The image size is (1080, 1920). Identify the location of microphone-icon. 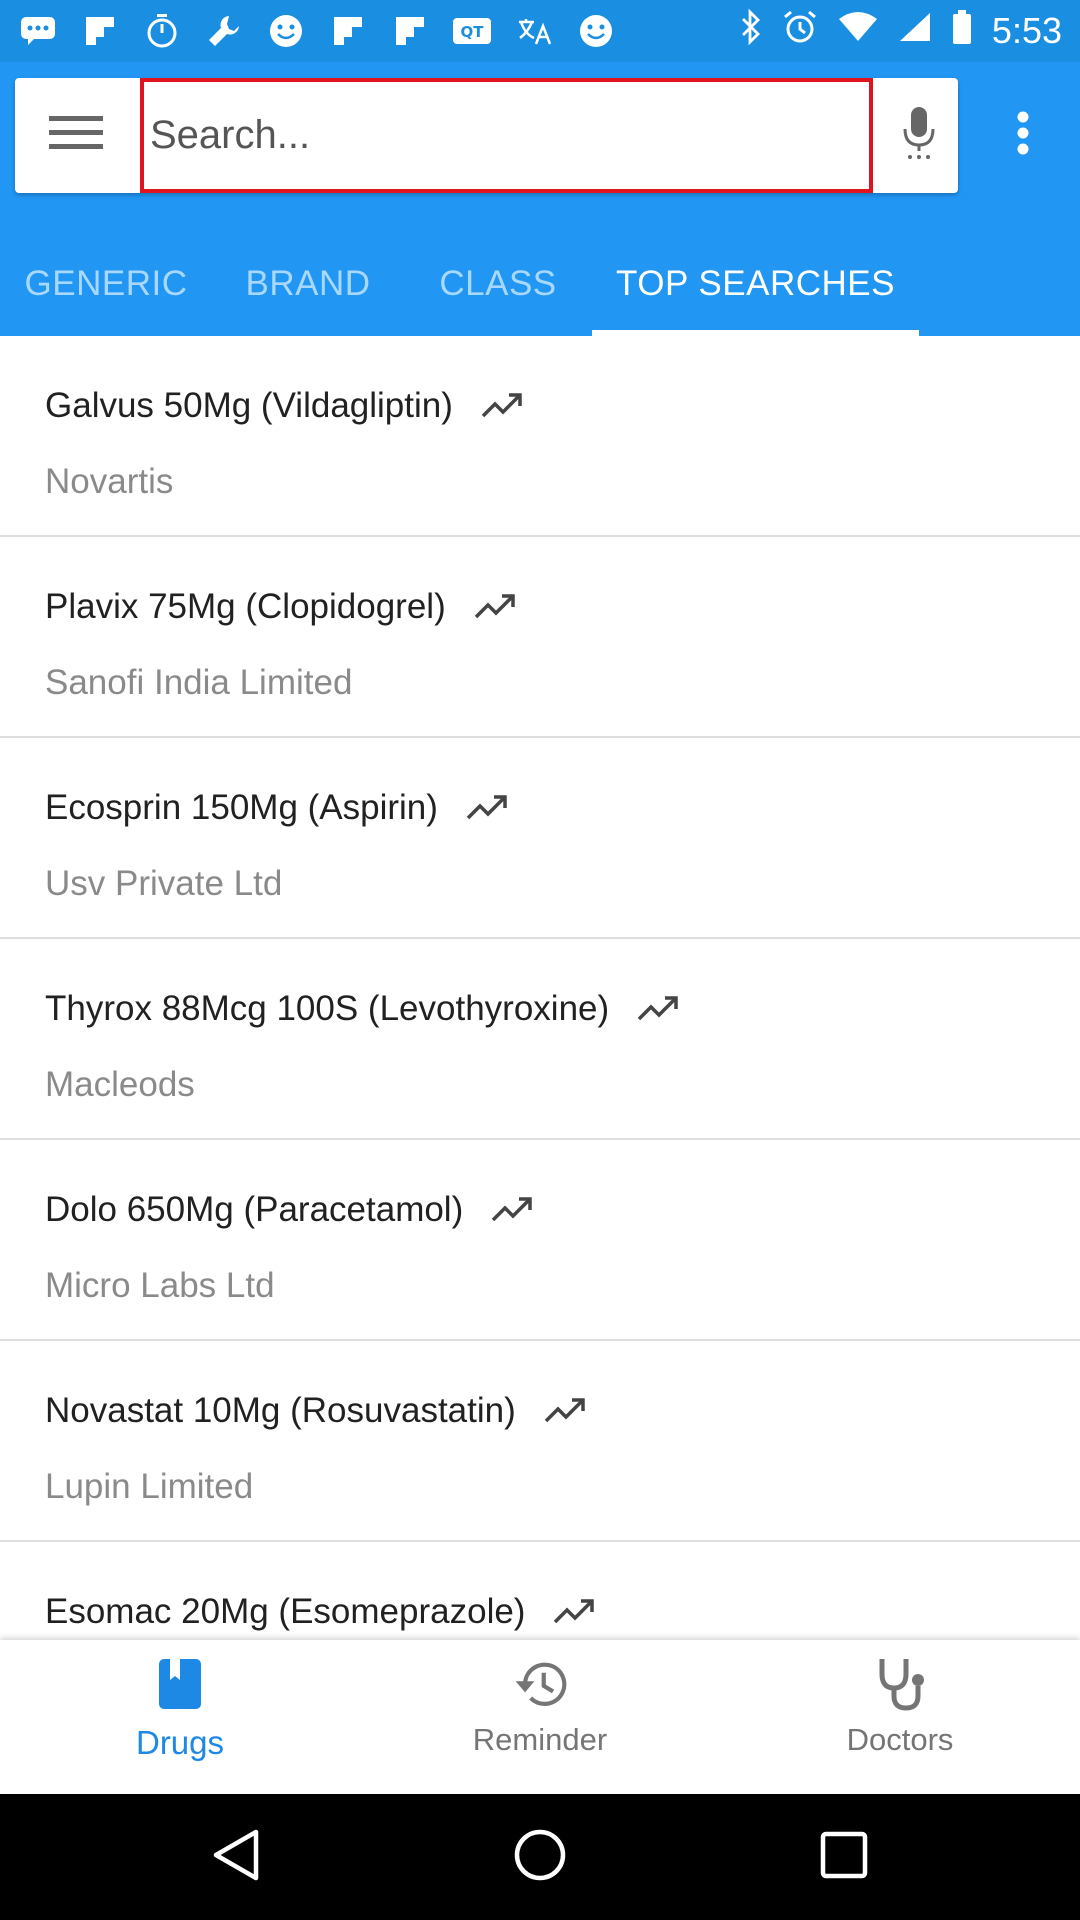
(919, 135).